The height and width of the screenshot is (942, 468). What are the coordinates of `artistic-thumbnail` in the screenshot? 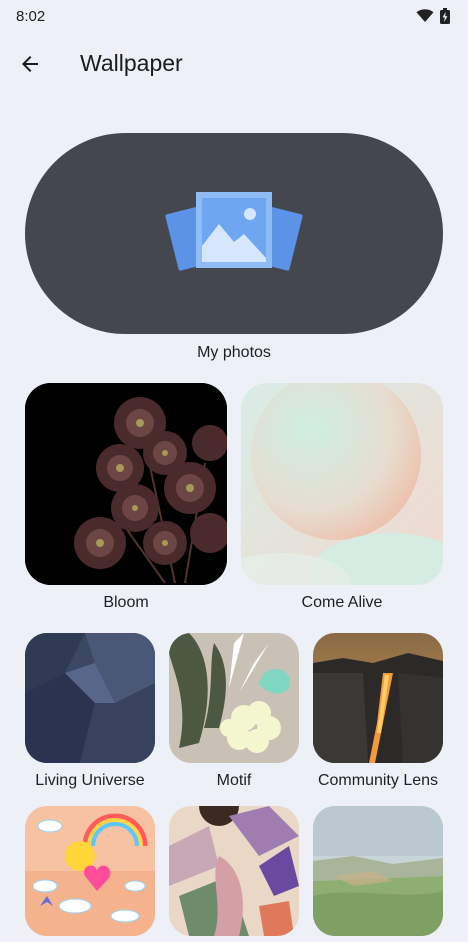 It's located at (234, 871).